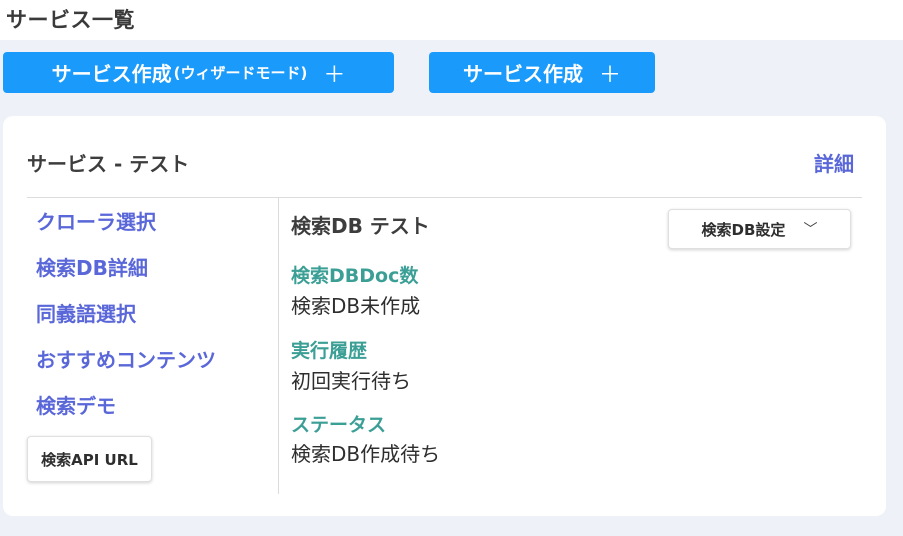 This screenshot has width=903, height=536. What do you see at coordinates (108, 164) in the screenshot?
I see `service-card-title: サービス - テスト` at bounding box center [108, 164].